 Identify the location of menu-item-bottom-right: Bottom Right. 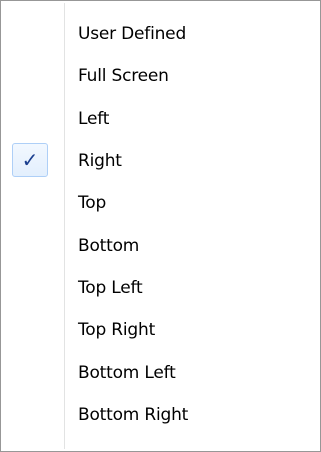
(160, 414).